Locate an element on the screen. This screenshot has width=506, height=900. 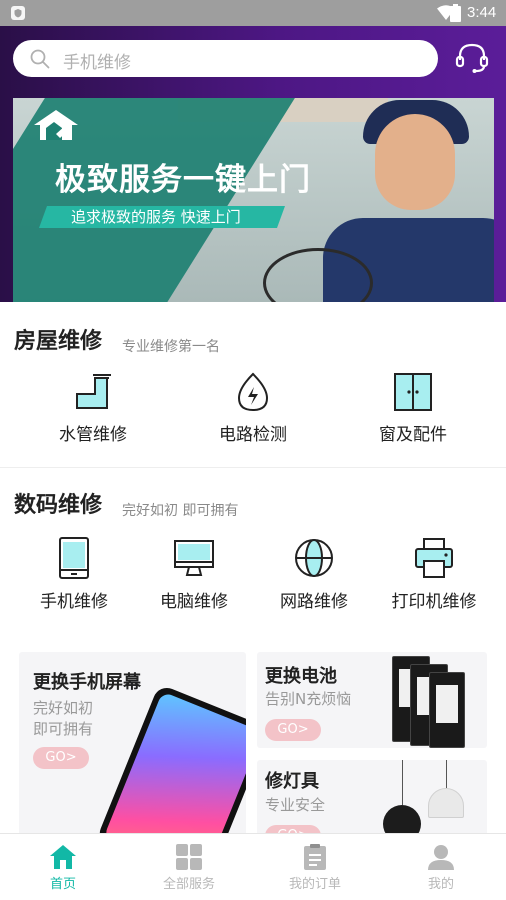
smartphone-image is located at coordinates (170, 762).